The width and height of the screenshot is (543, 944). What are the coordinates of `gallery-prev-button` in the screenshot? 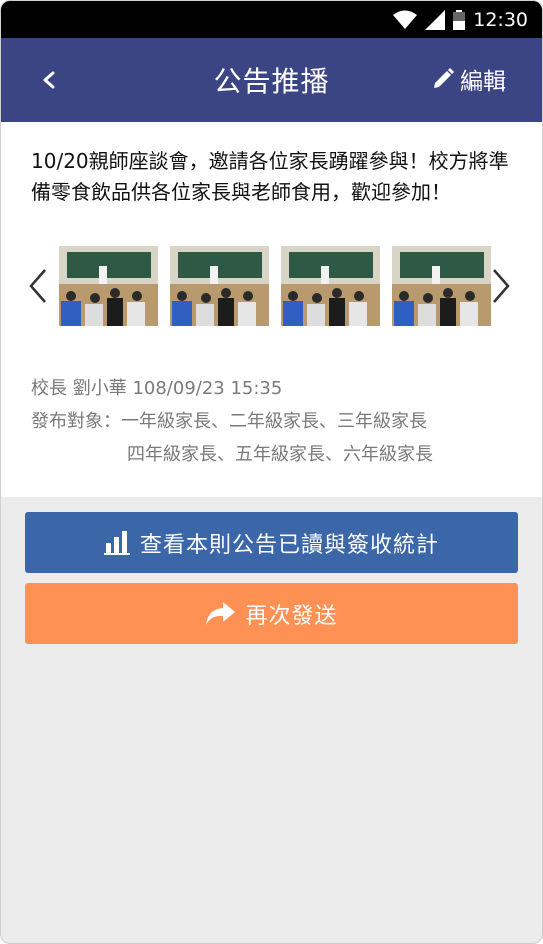 It's located at (38, 286).